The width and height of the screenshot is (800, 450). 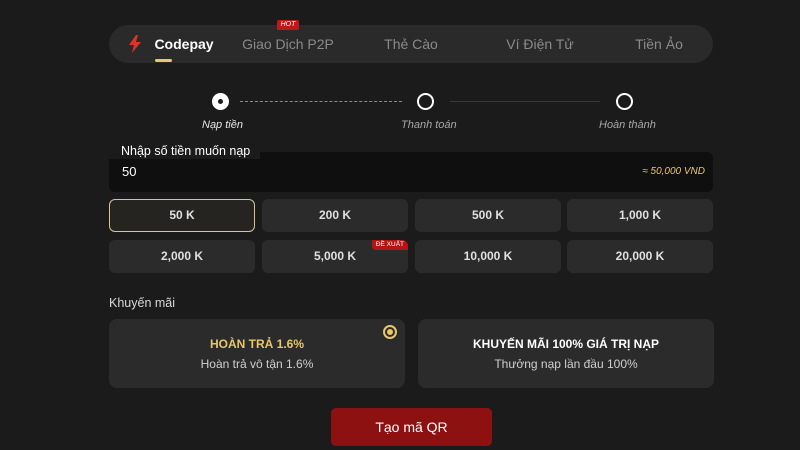 I want to click on amount-option-20000k: 20,000 K, so click(x=640, y=256).